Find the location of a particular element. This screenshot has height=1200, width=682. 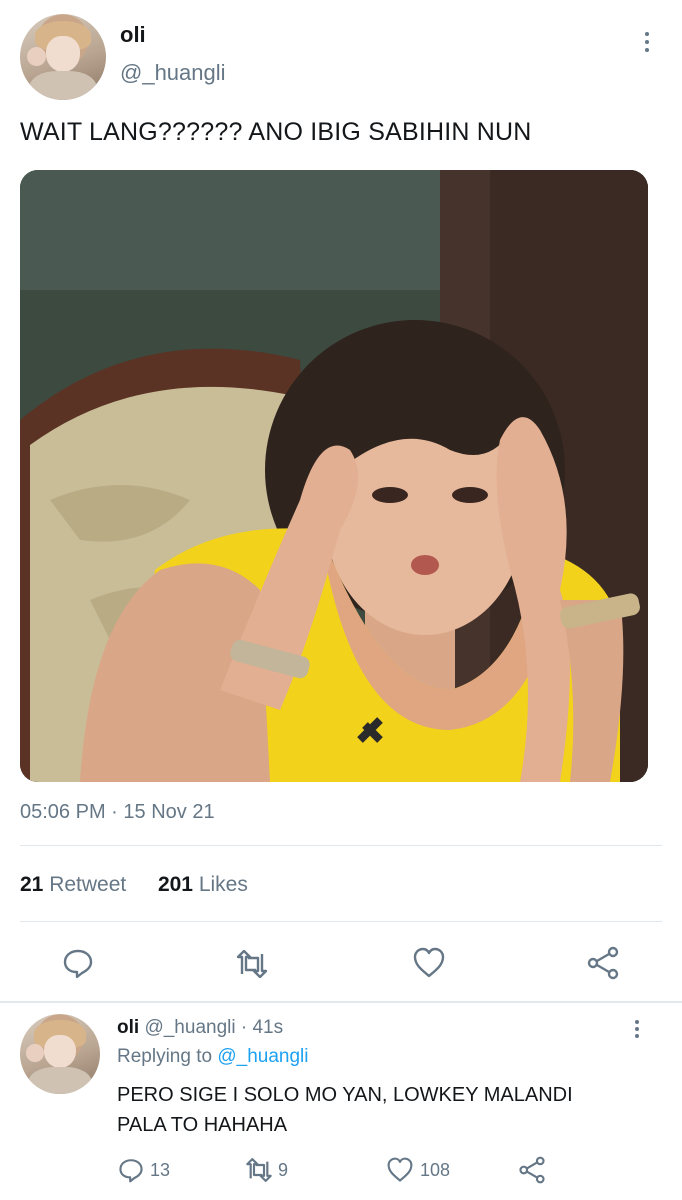

reply-retweet-count: 9 is located at coordinates (283, 1169).